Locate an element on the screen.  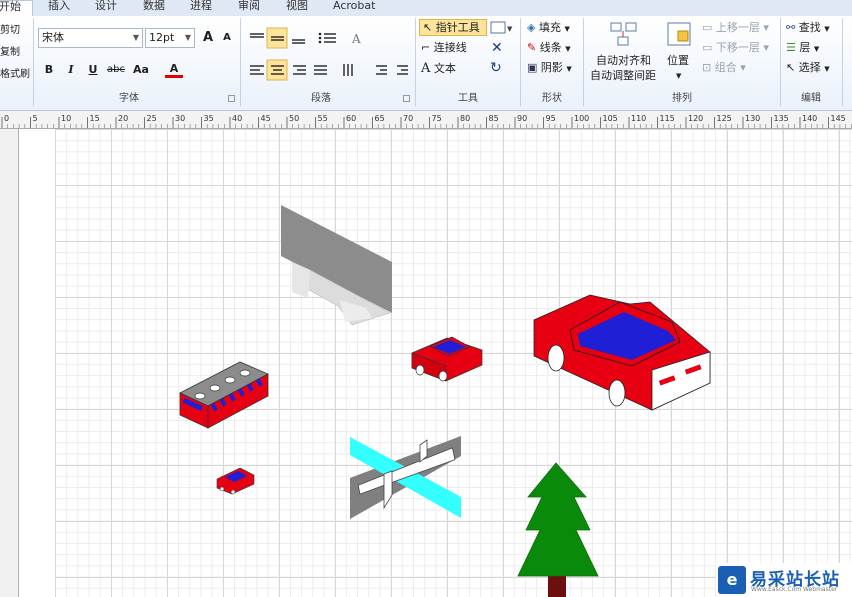
billboard-shape is located at coordinates (336, 265).